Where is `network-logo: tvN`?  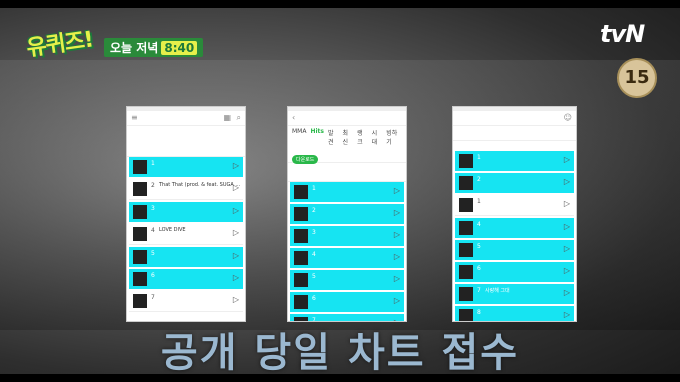 network-logo: tvN is located at coordinates (622, 34).